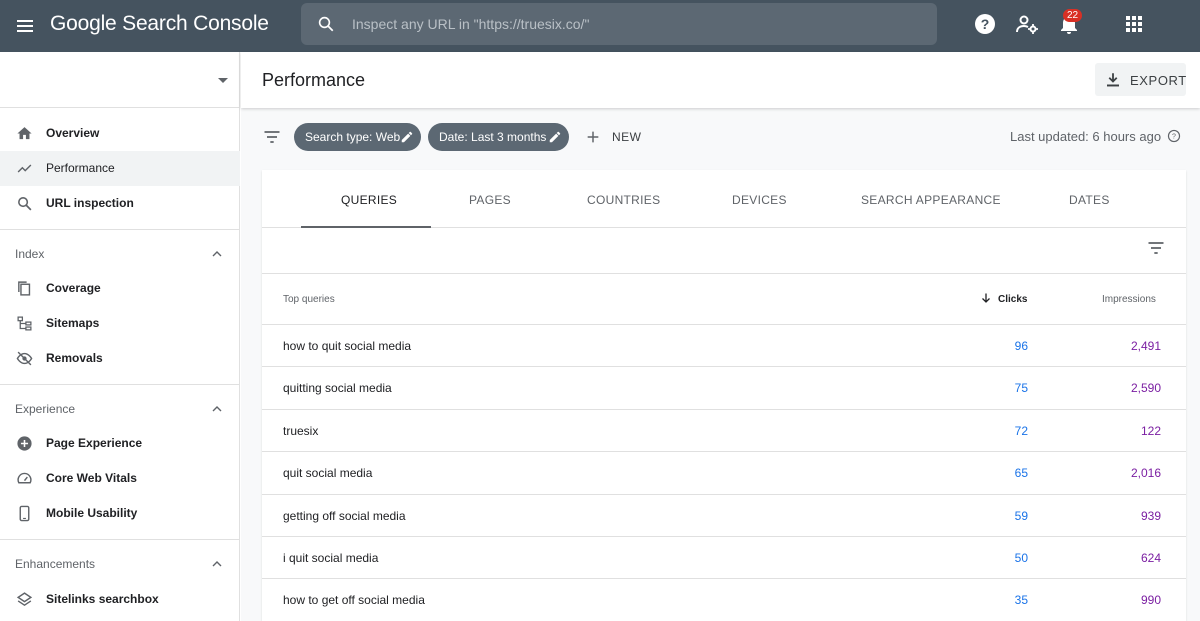 The image size is (1200, 621). I want to click on help-icon: ?, so click(985, 24).